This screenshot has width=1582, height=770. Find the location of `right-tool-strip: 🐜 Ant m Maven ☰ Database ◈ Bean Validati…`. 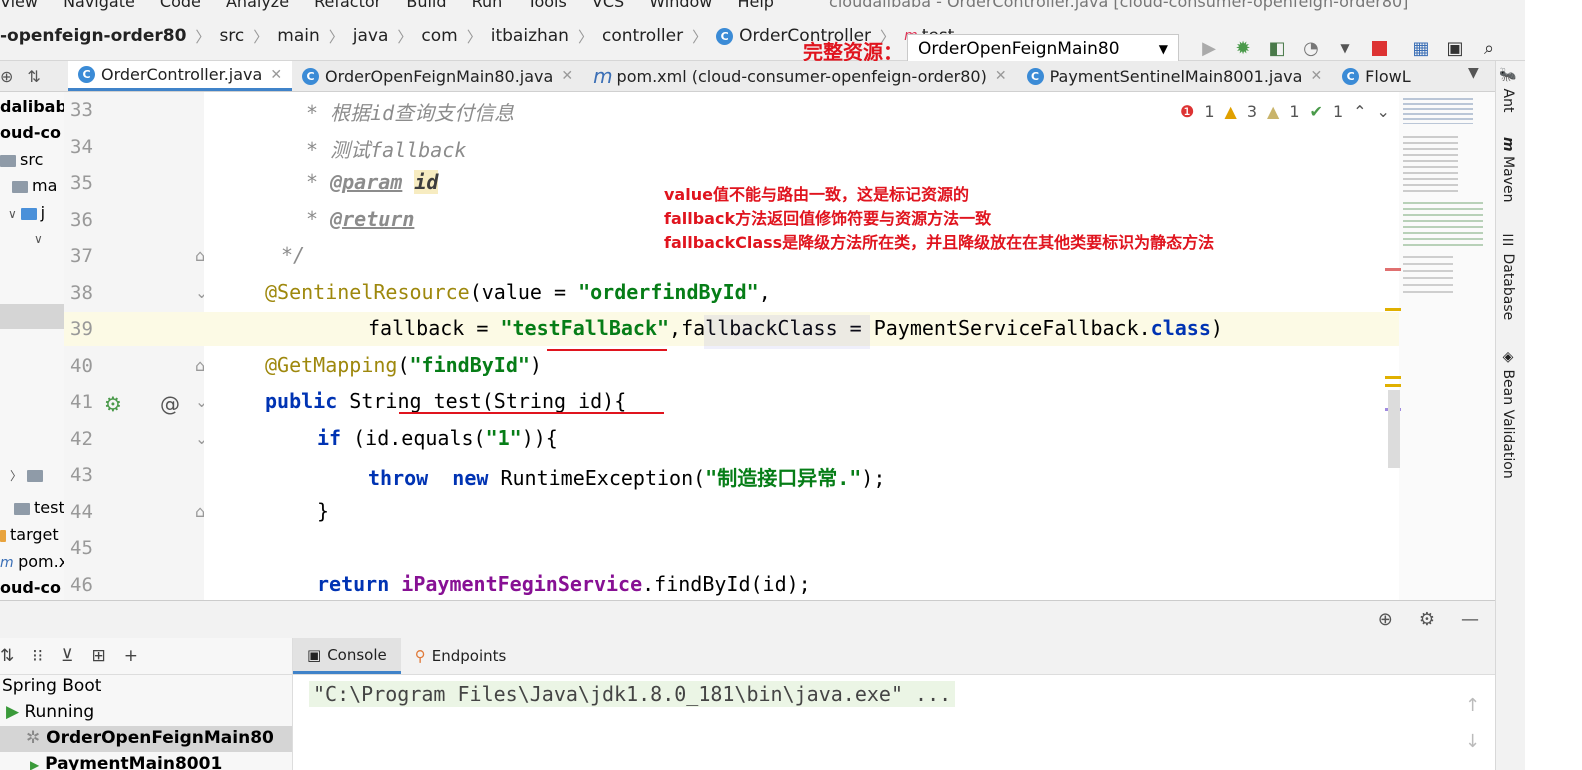

right-tool-strip: 🐜 Ant m Maven ☰ Database ◈ Bean Validati… is located at coordinates (1510, 415).